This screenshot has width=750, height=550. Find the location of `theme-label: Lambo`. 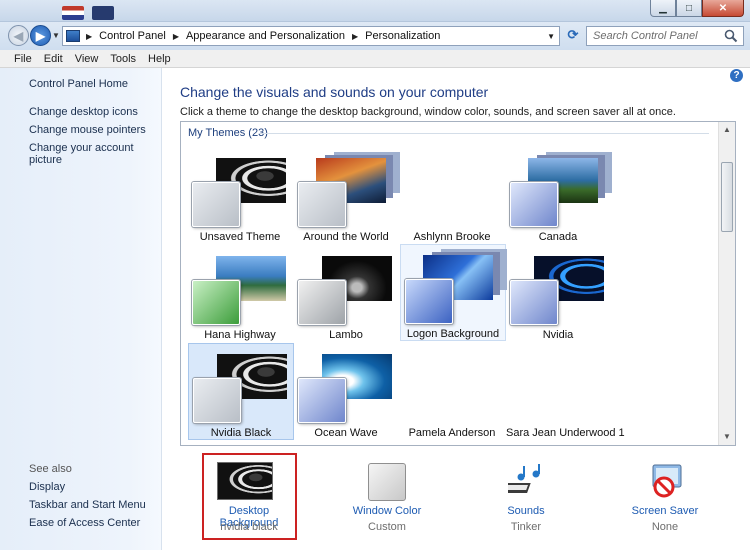

theme-label: Lambo is located at coordinates (346, 335).